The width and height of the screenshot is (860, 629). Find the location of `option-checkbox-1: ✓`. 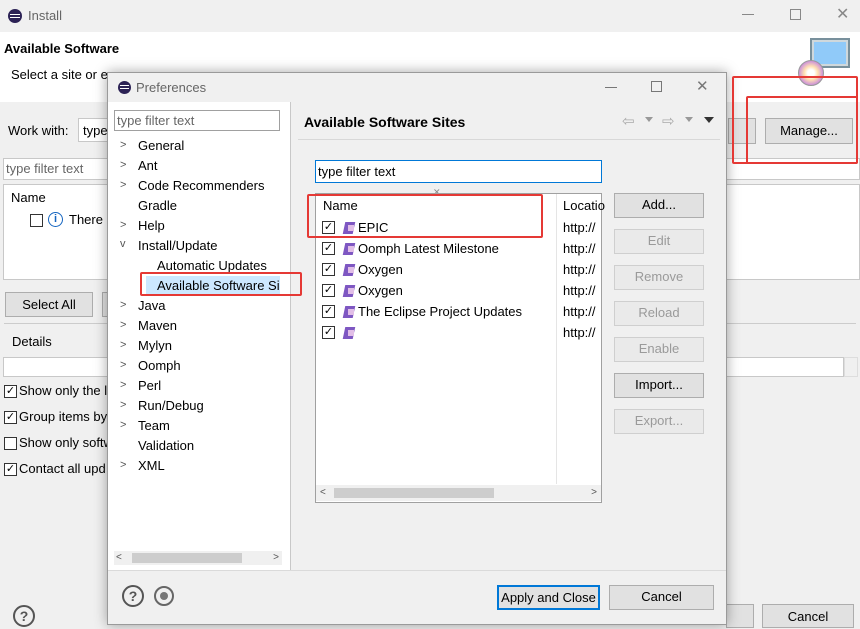

option-checkbox-1: ✓ is located at coordinates (10, 391).